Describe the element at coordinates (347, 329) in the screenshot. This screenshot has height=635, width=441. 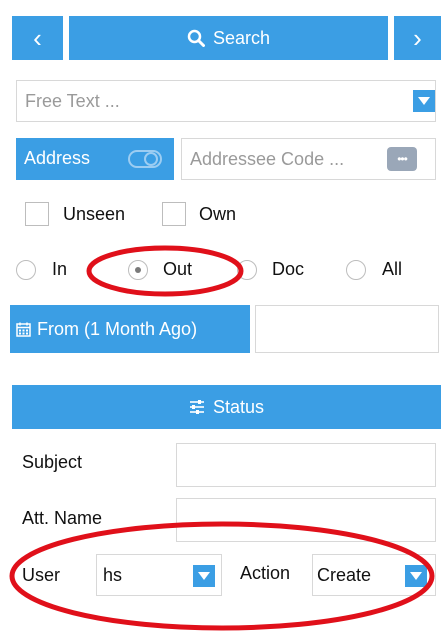
I see `date-value-field` at that location.